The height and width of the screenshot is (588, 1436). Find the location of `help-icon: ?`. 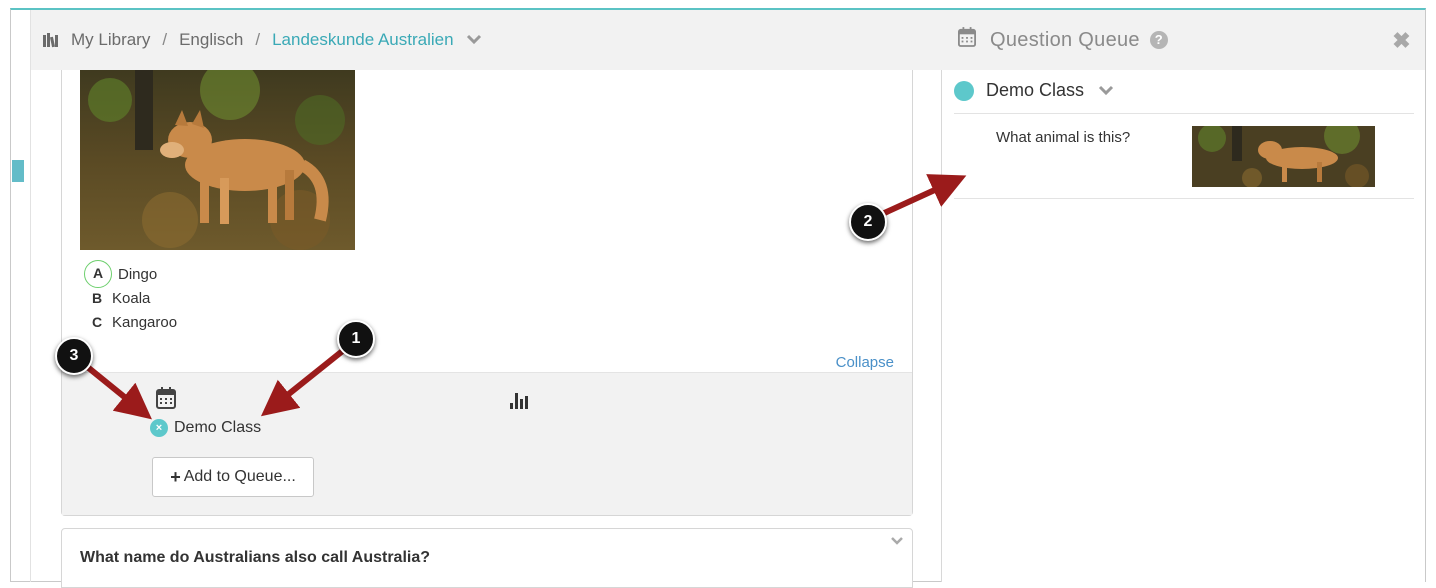

help-icon: ? is located at coordinates (1158, 40).